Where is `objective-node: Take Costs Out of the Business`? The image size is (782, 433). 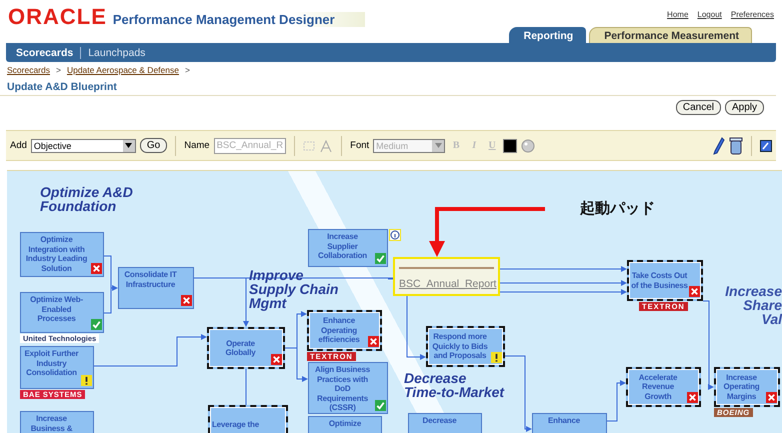 objective-node: Take Costs Out of the Business is located at coordinates (665, 280).